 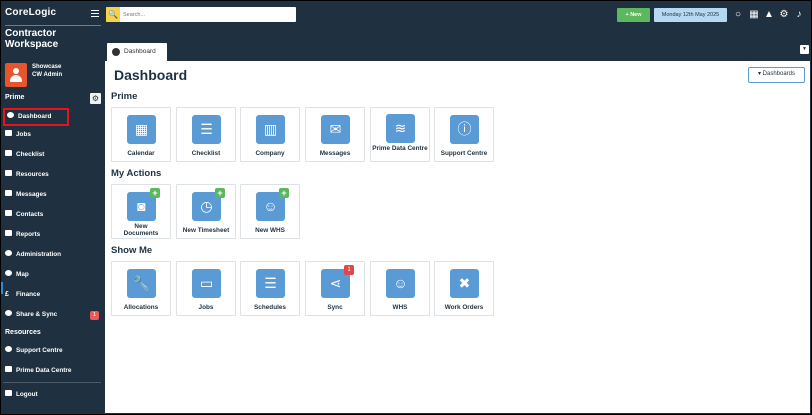 I want to click on corelogic-logo: CoreLogic Contractor Workspace, so click(x=53, y=28).